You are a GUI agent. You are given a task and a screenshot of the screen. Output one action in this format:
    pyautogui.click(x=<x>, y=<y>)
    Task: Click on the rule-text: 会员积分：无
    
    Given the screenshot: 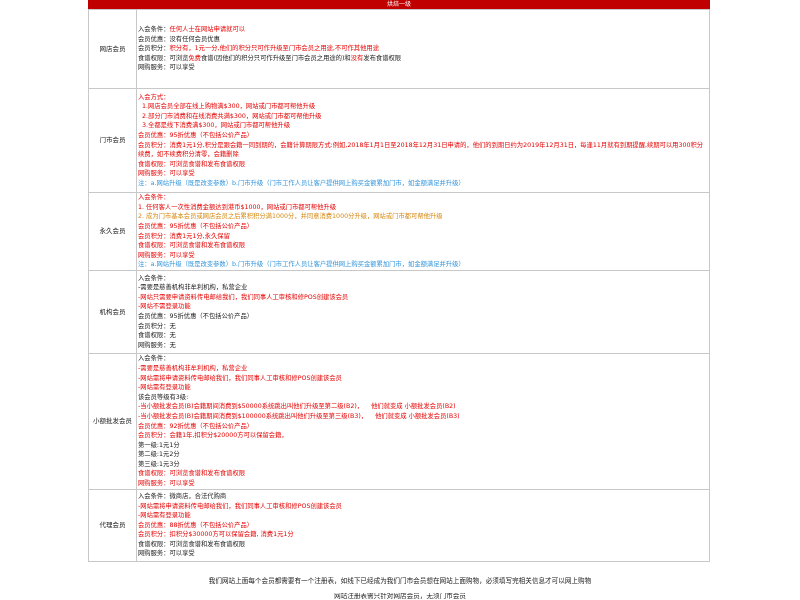 What is the action you would take?
    pyautogui.click(x=157, y=326)
    